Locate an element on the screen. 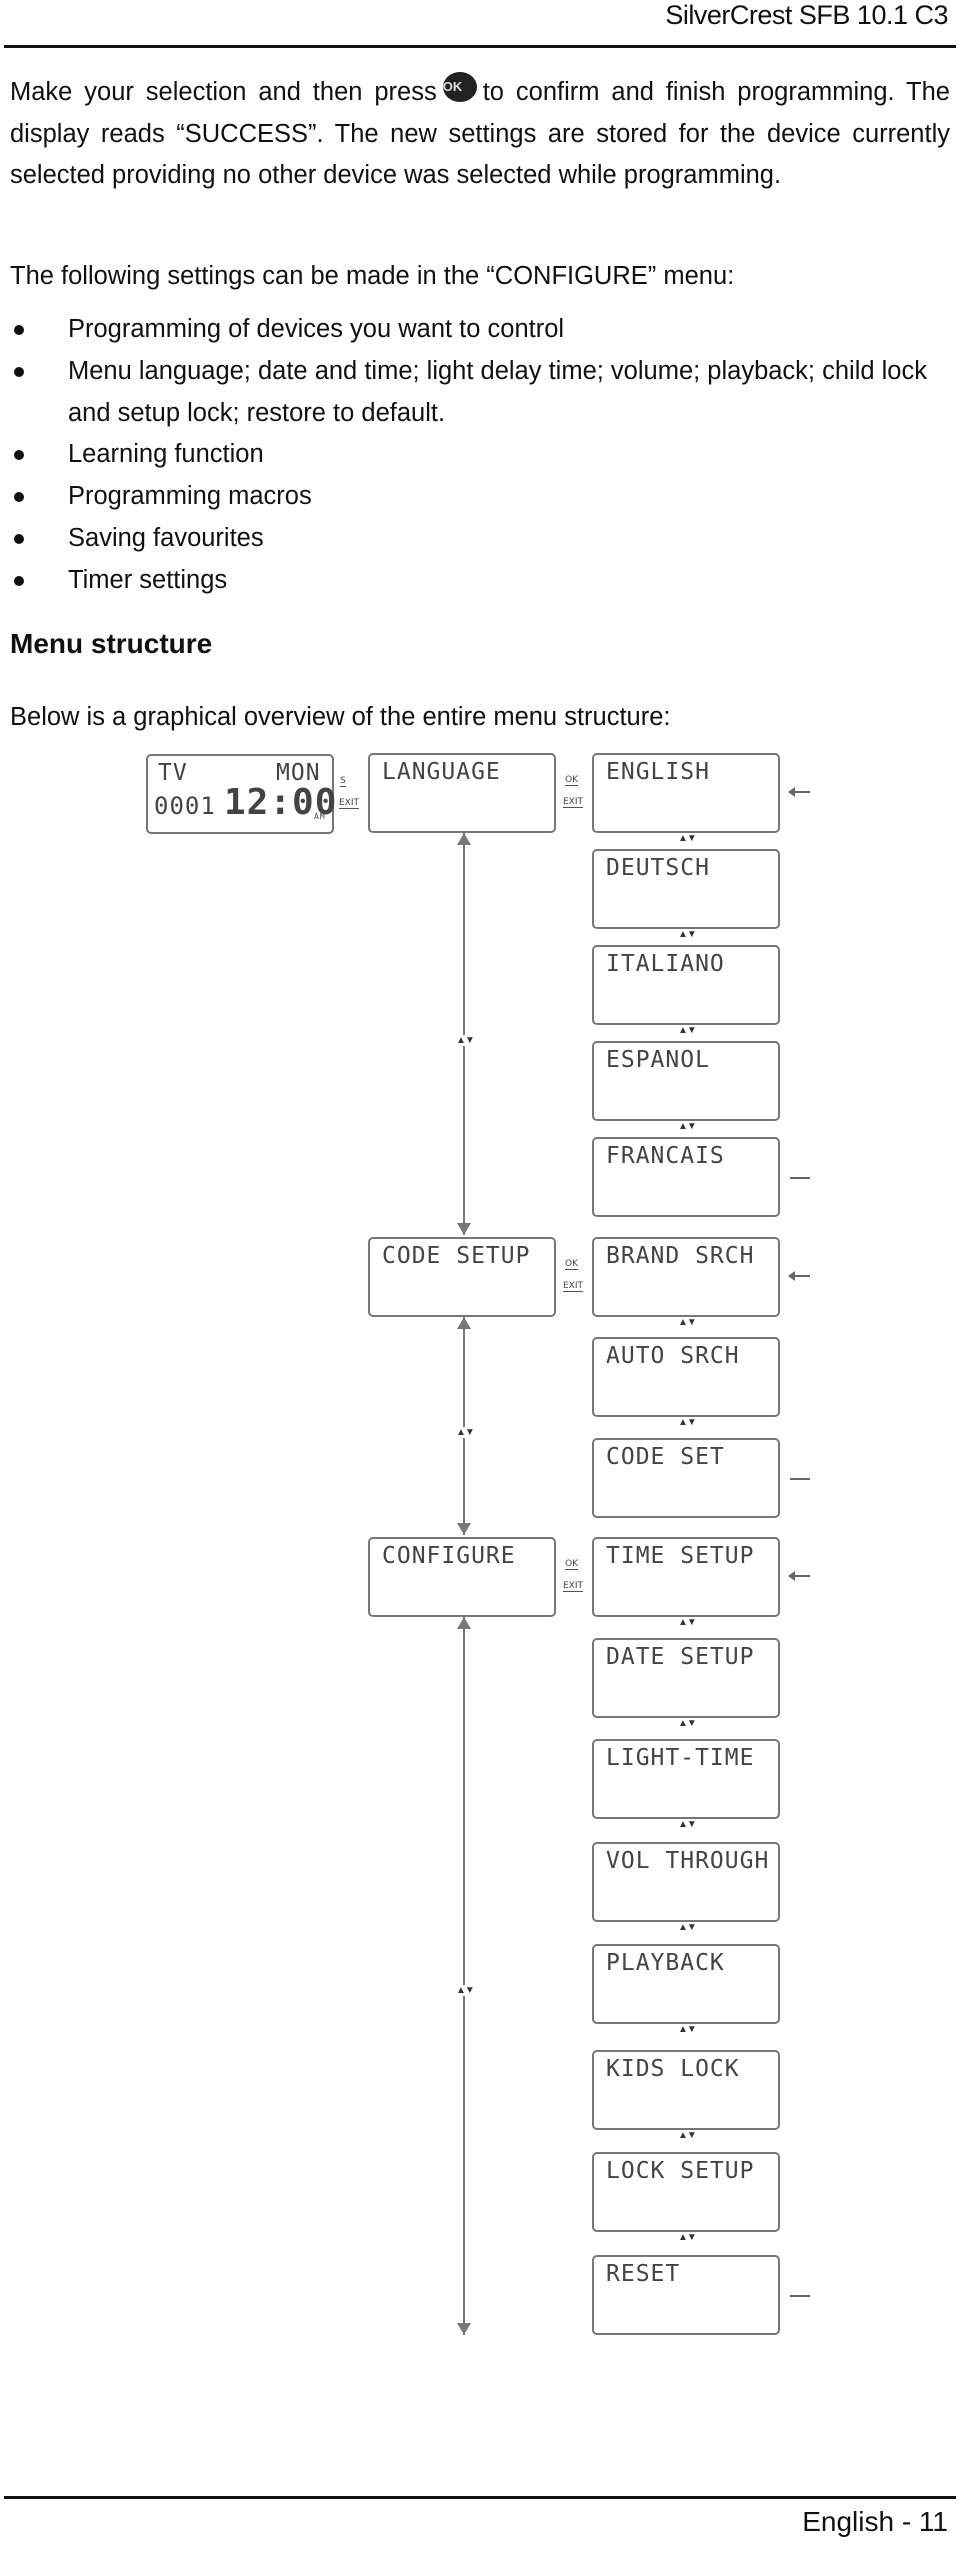 This screenshot has height=2557, width=960. main-menu-box: CONFIGURE is located at coordinates (462, 1577).